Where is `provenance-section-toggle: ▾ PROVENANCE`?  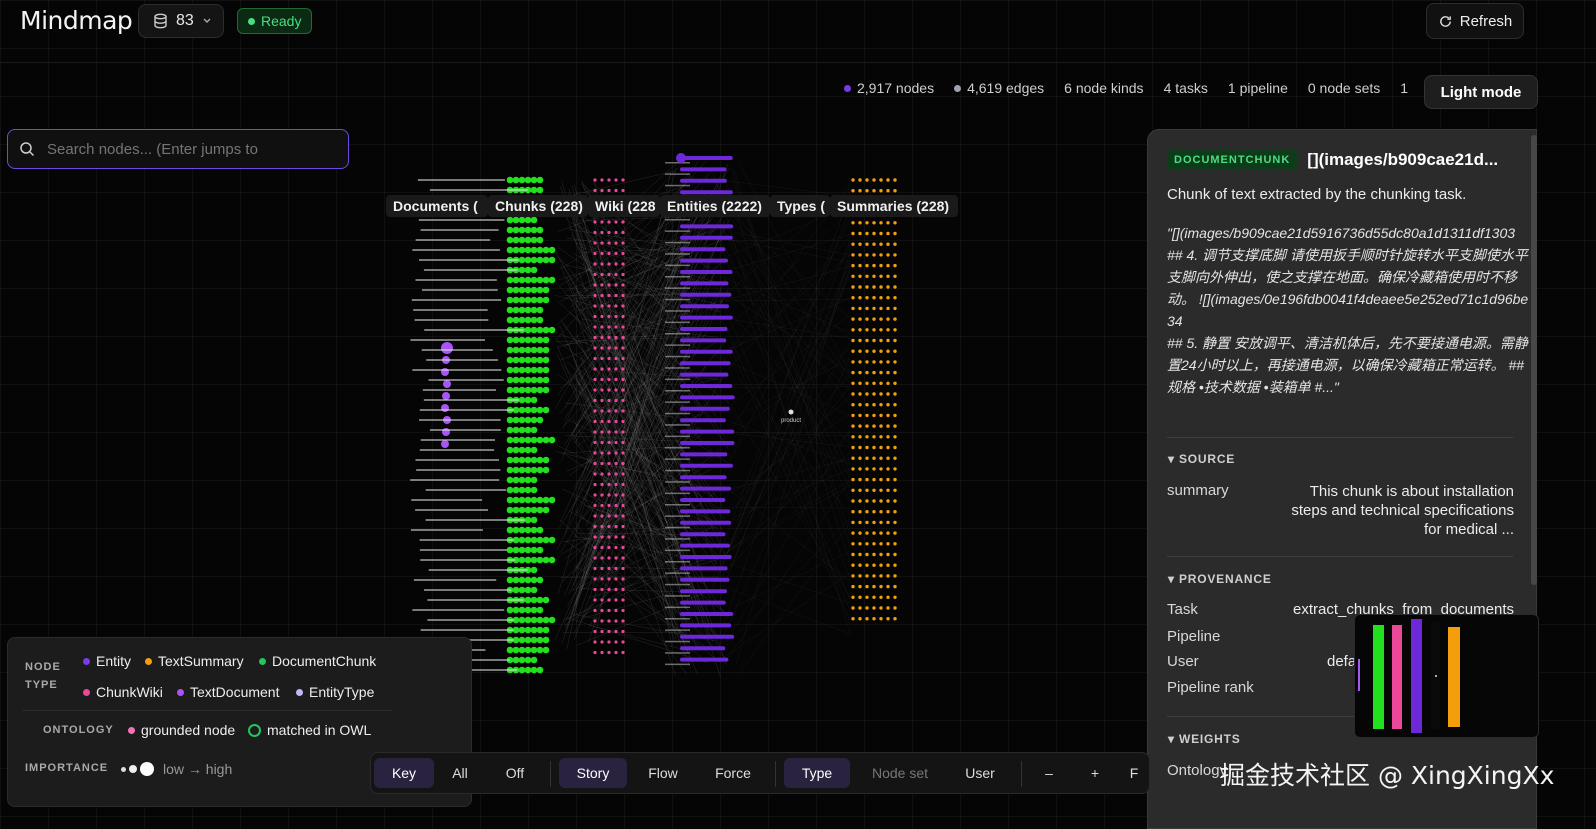
provenance-section-toggle: ▾ PROVENANCE is located at coordinates (1220, 579).